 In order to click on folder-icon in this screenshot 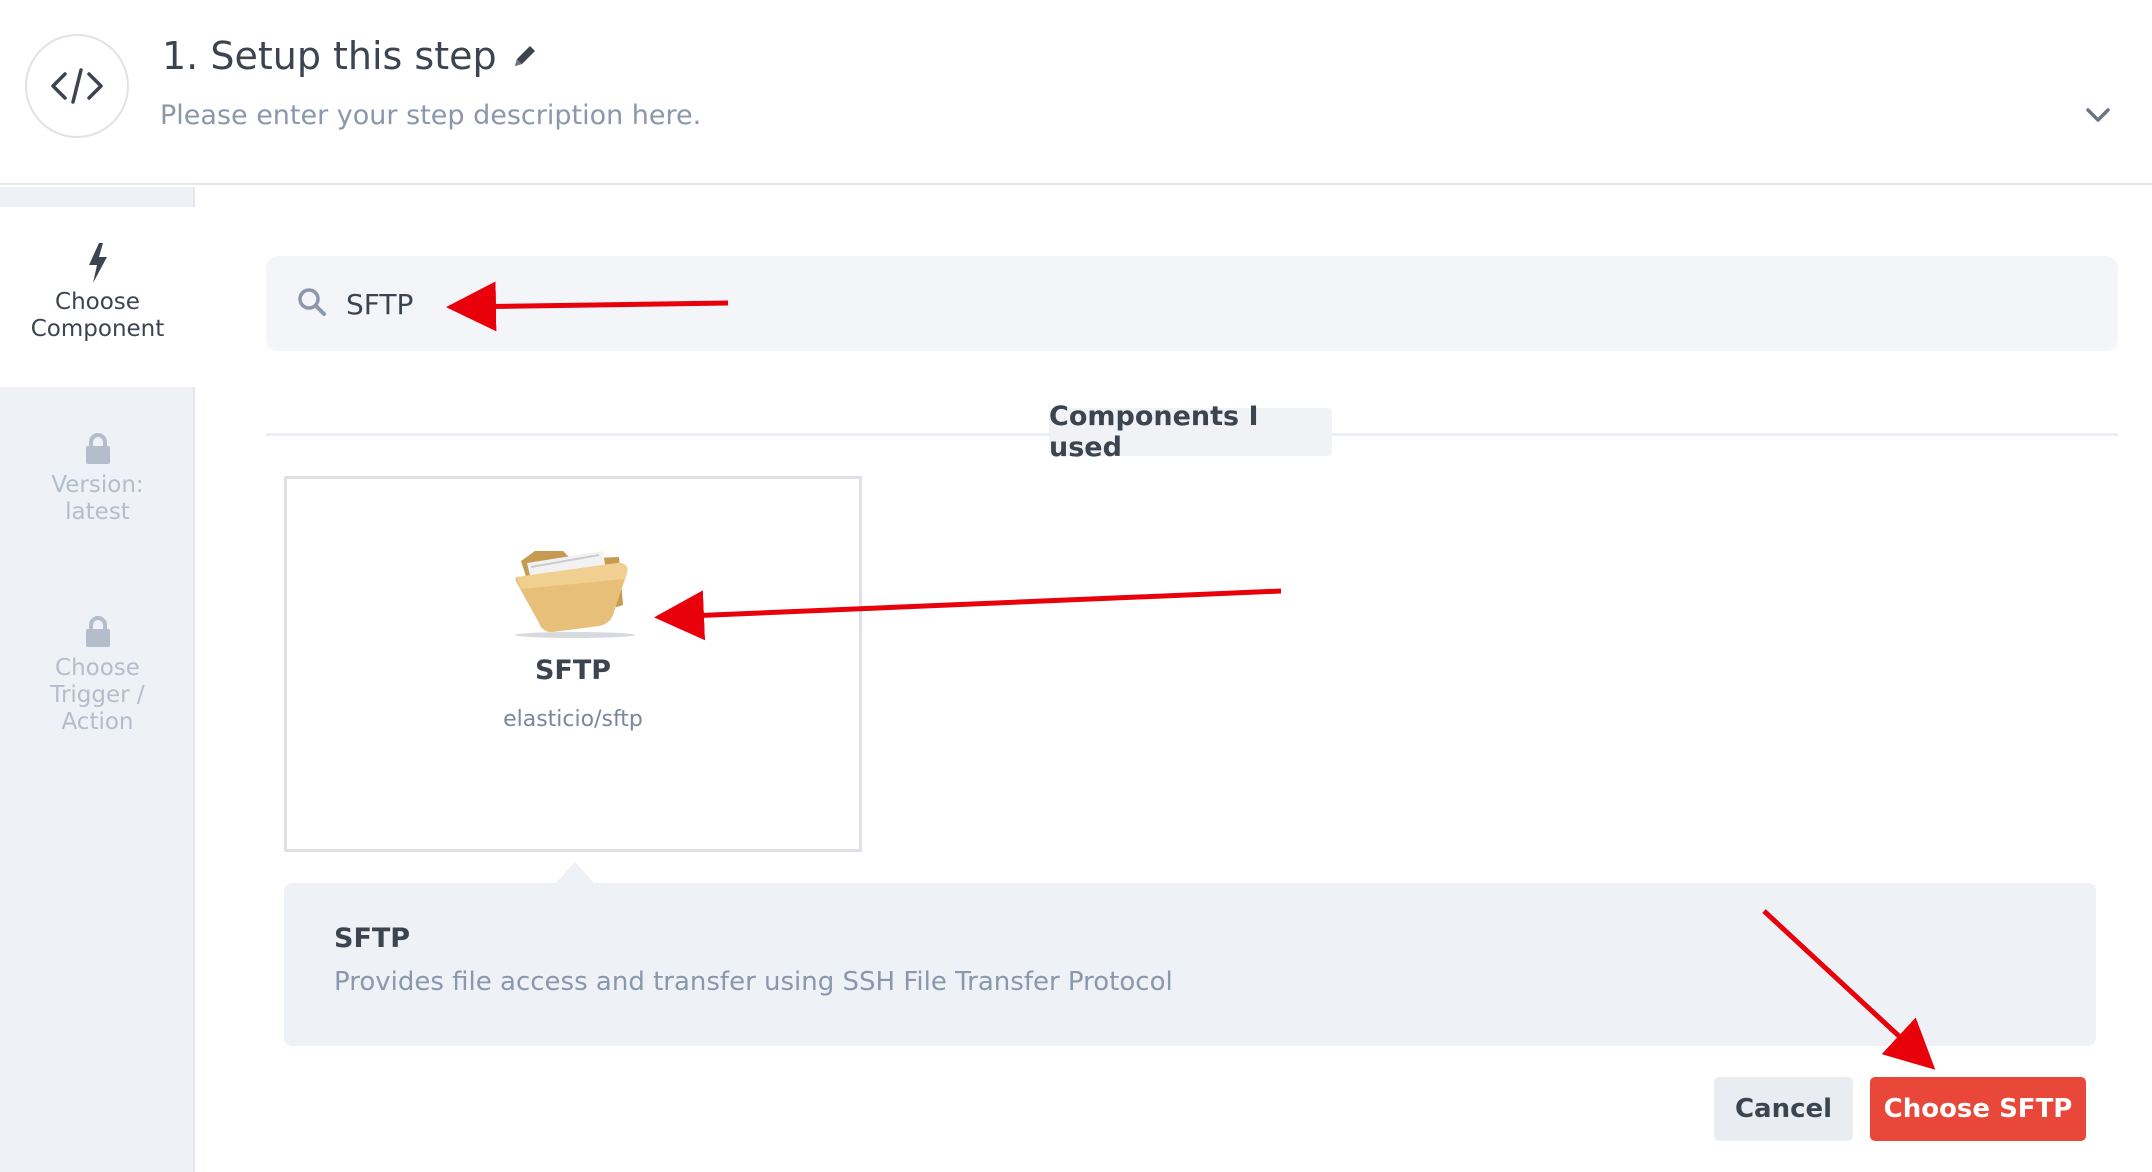, I will do `click(575, 587)`.